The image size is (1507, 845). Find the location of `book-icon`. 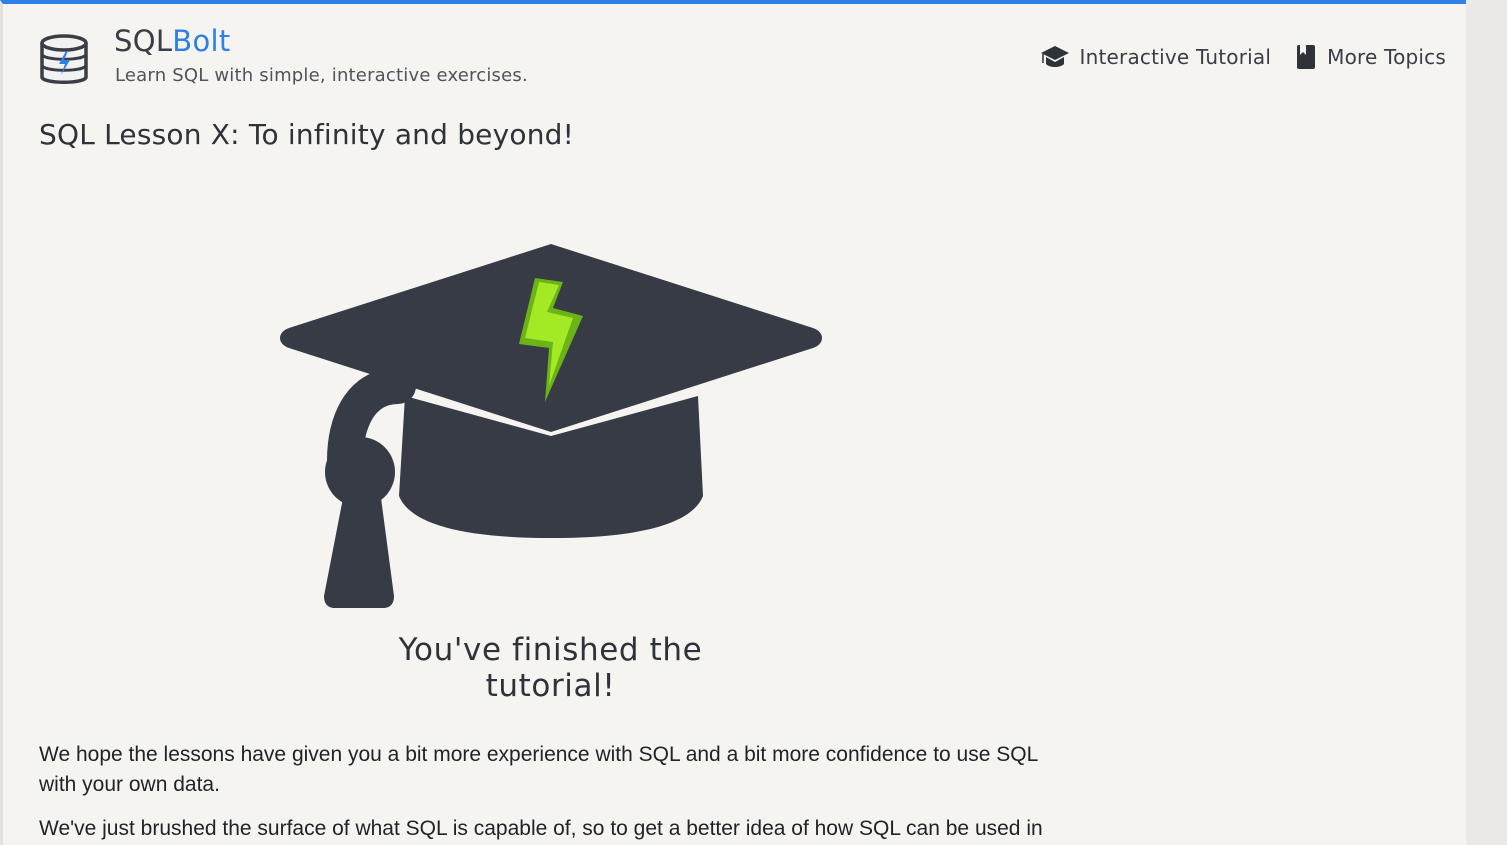

book-icon is located at coordinates (1306, 57).